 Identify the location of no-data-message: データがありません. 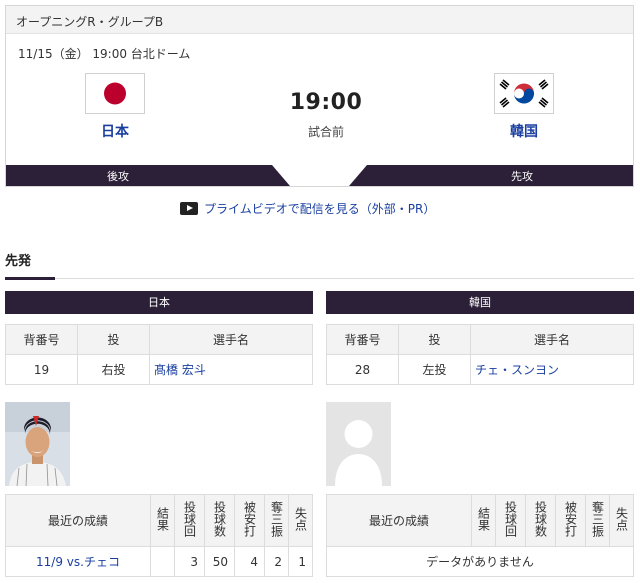
(480, 561).